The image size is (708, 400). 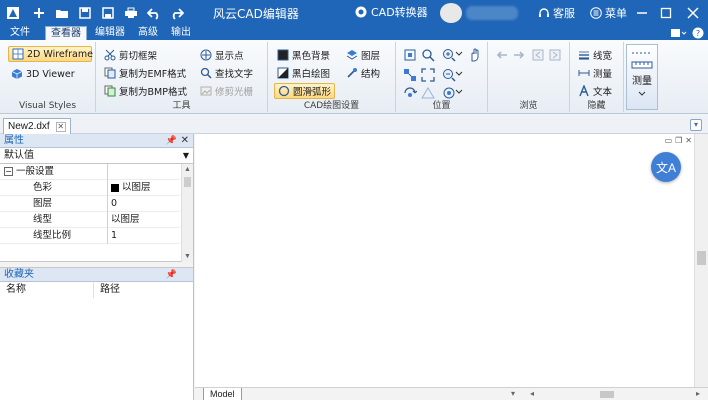 What do you see at coordinates (96, 156) in the screenshot?
I see `properties-object-select: 默认值 ▼` at bounding box center [96, 156].